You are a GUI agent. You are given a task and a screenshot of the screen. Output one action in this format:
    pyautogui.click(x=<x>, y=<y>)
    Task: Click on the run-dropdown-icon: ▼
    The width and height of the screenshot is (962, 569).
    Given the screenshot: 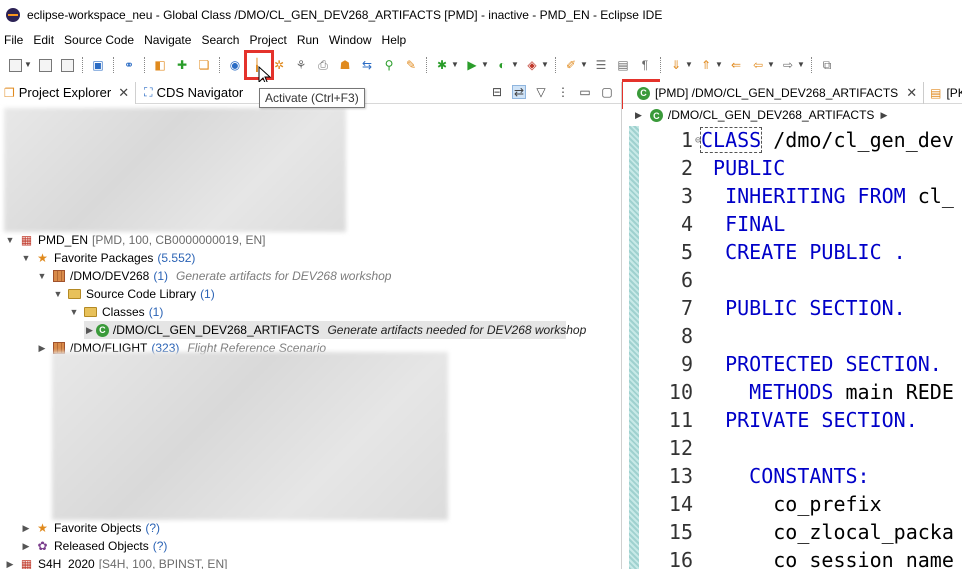 What is the action you would take?
    pyautogui.click(x=485, y=65)
    